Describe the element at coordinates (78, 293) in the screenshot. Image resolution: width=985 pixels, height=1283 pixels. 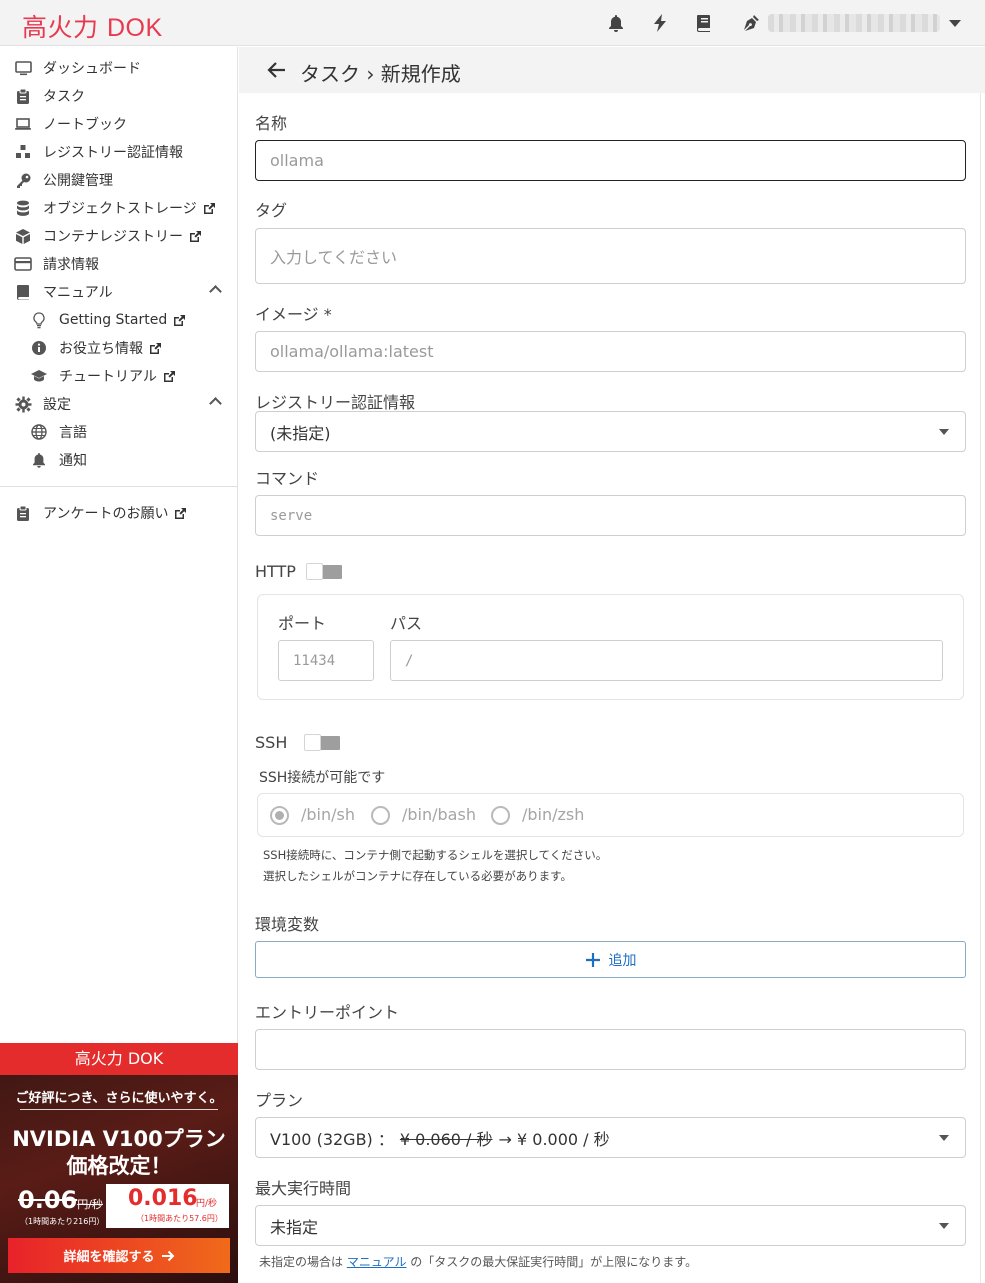
I see `sidebar-item-label: マニュアル` at that location.